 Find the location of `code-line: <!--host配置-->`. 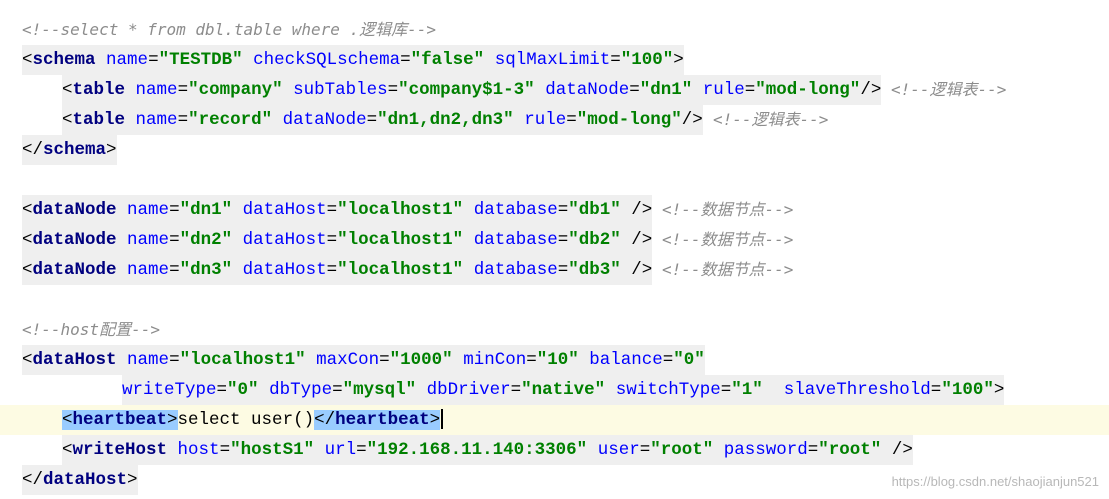

code-line: <!--host配置--> is located at coordinates (554, 330).